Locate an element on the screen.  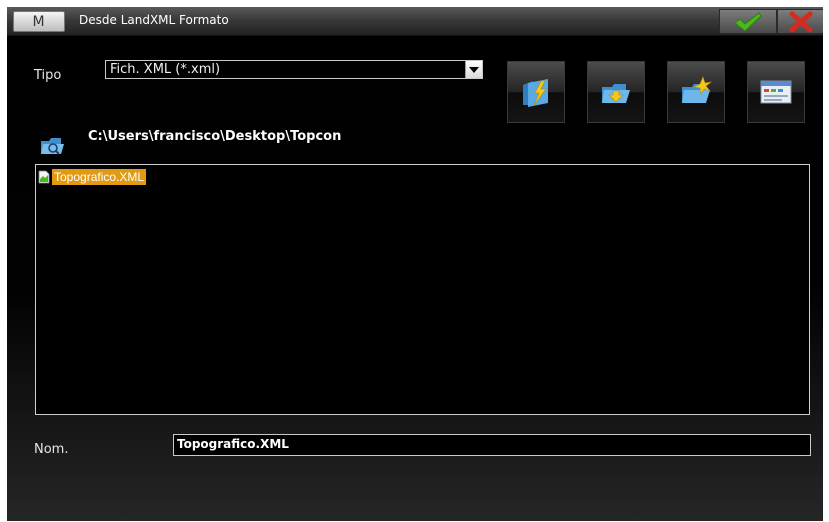
window-list-icon is located at coordinates (776, 92).